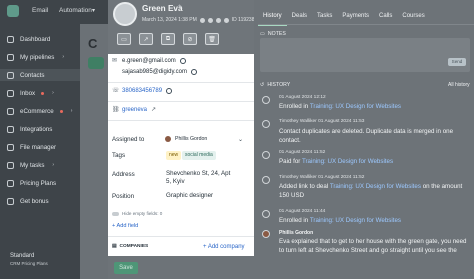  I want to click on phone-number: 380683456789, so click(142, 91).